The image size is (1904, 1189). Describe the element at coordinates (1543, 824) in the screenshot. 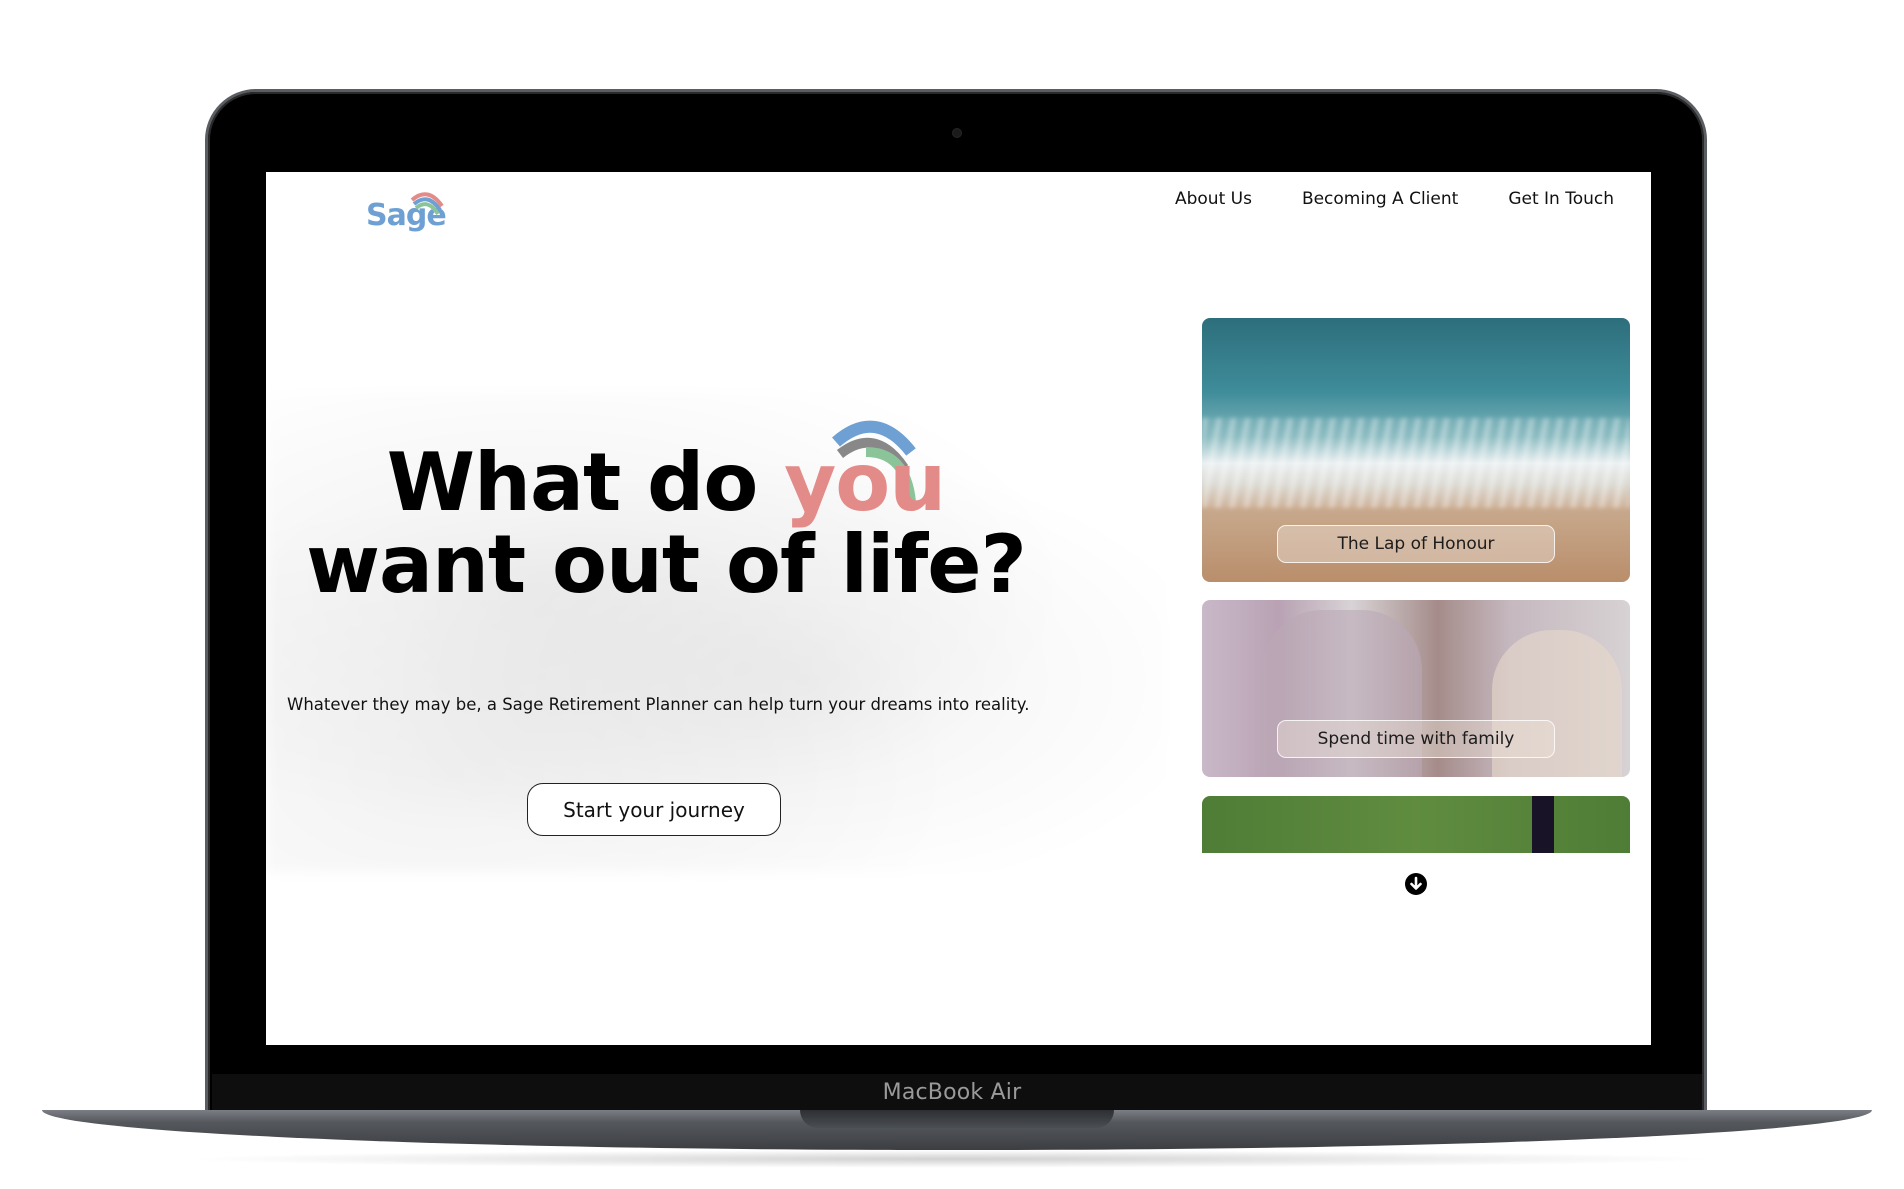

I see `golf-image` at that location.